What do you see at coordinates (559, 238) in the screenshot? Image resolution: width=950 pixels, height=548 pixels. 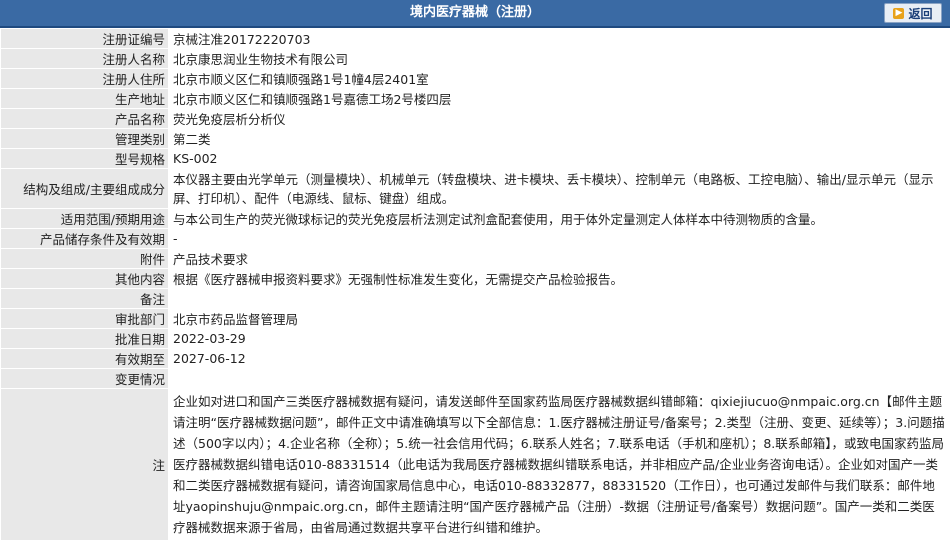 I see `row-value: -` at bounding box center [559, 238].